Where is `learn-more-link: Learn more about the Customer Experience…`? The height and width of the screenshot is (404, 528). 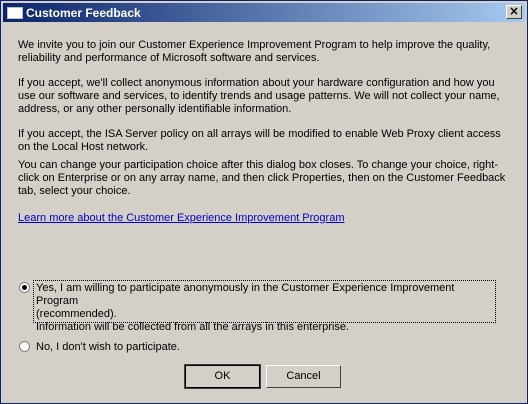 learn-more-link: Learn more about the Customer Experience… is located at coordinates (181, 218).